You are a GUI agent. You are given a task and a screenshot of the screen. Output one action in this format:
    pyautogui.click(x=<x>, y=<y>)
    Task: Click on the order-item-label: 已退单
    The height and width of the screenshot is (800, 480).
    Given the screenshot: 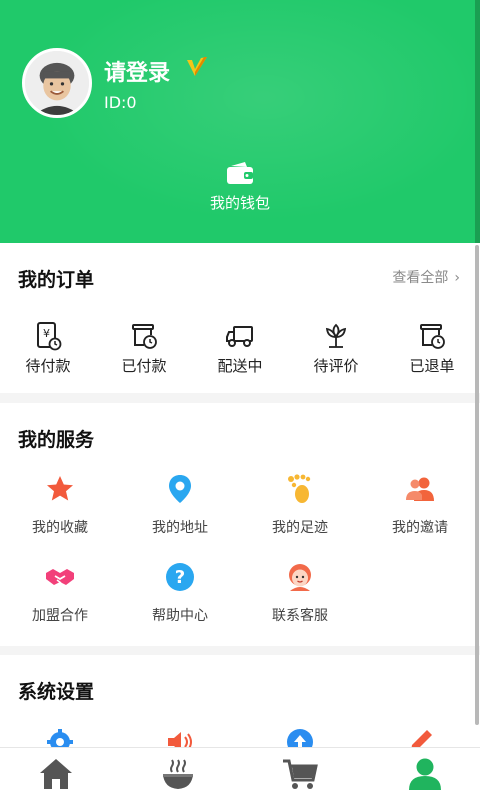 What is the action you would take?
    pyautogui.click(x=432, y=366)
    